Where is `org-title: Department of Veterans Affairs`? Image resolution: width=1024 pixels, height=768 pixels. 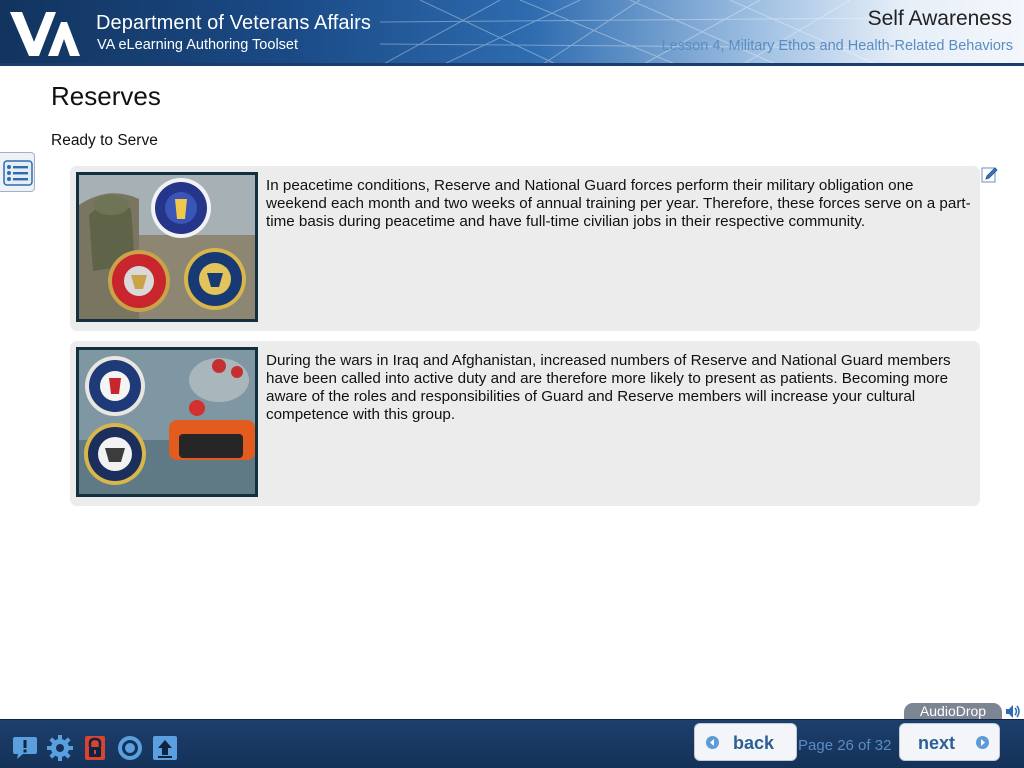 org-title: Department of Veterans Affairs is located at coordinates (234, 23).